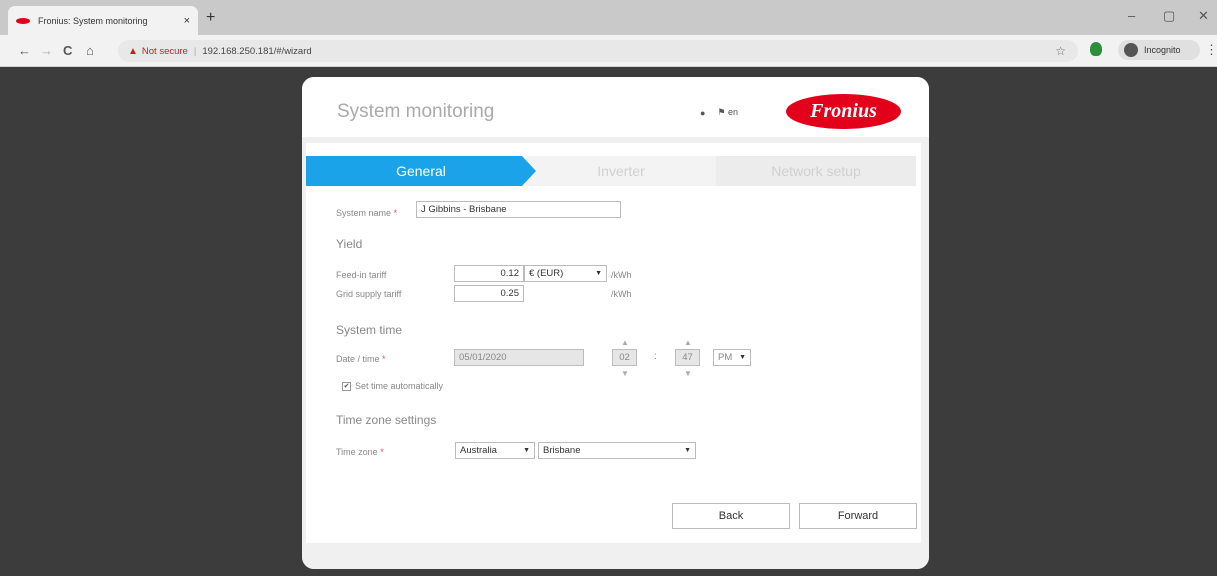 The height and width of the screenshot is (576, 1217). Describe the element at coordinates (24, 50) in the screenshot. I see `back-arrow-icon: ←` at that location.